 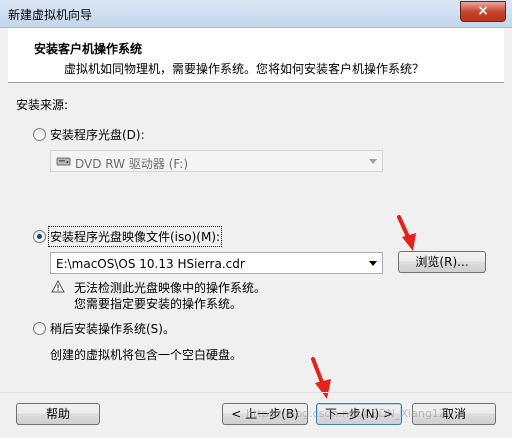 What do you see at coordinates (359, 414) in the screenshot?
I see `next-button: 下一步(N) >` at bounding box center [359, 414].